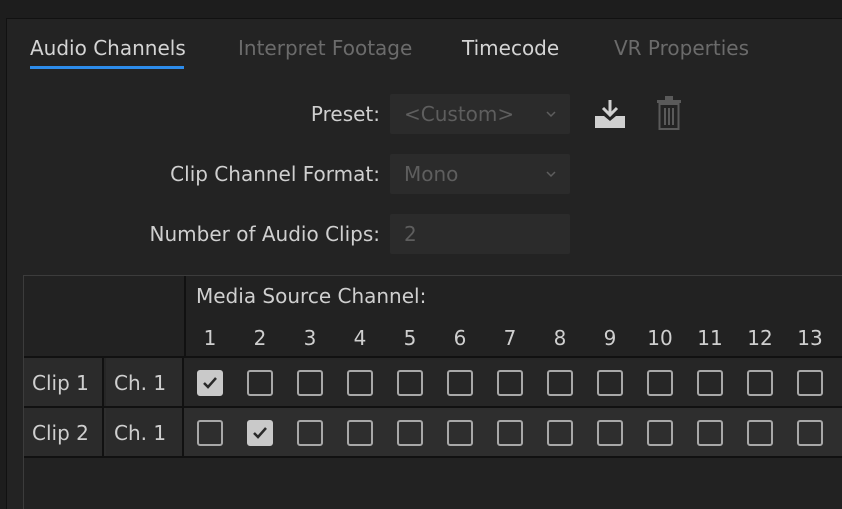 The height and width of the screenshot is (509, 842). I want to click on clip-name-cell: Clip 2, so click(64, 433).